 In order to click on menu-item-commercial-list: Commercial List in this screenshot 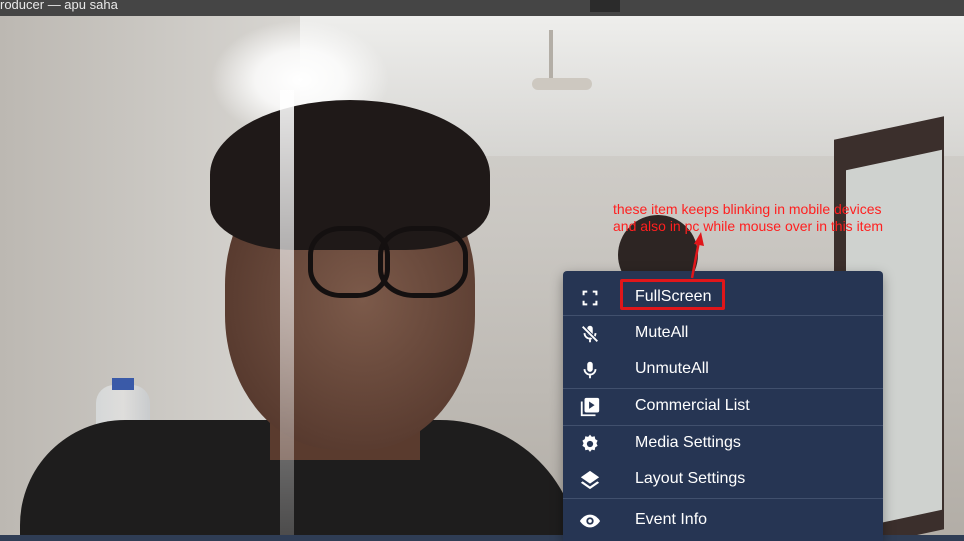, I will do `click(723, 406)`.